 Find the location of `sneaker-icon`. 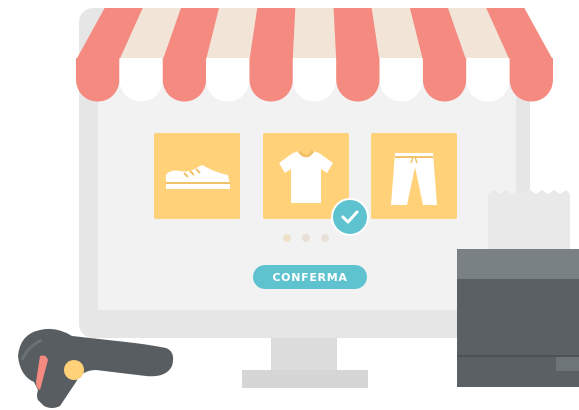

sneaker-icon is located at coordinates (198, 177).